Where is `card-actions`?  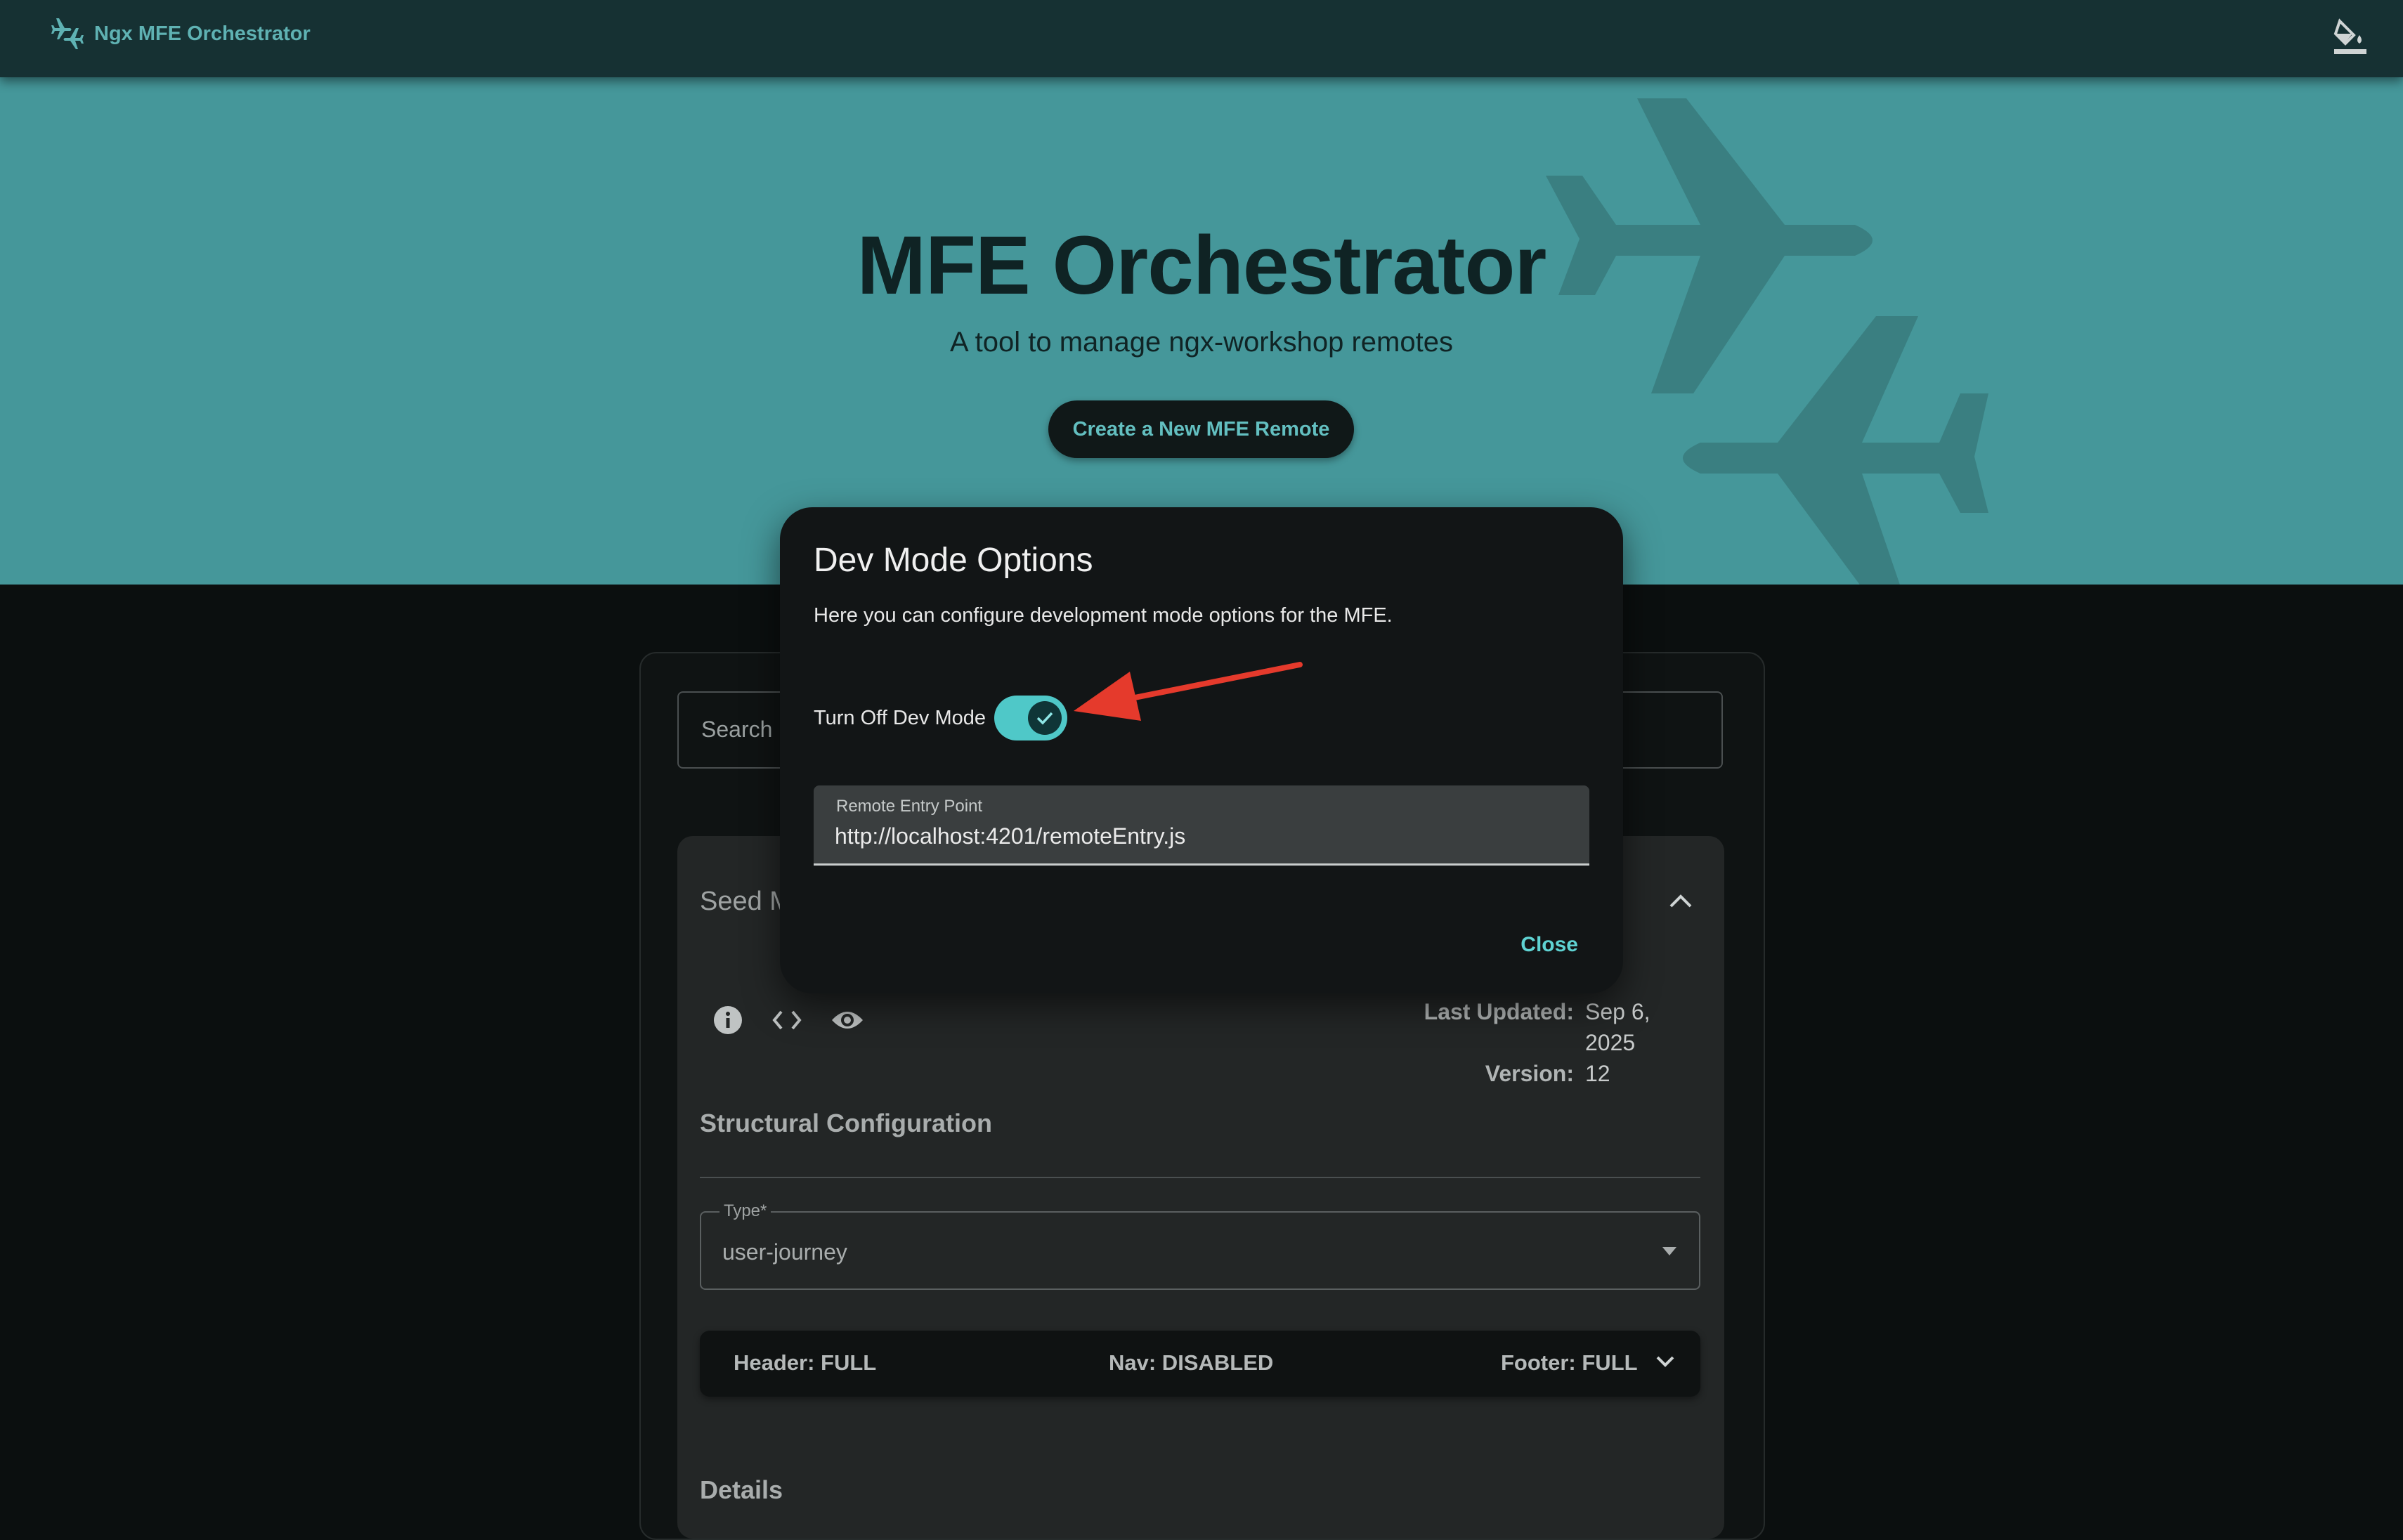 card-actions is located at coordinates (788, 1022).